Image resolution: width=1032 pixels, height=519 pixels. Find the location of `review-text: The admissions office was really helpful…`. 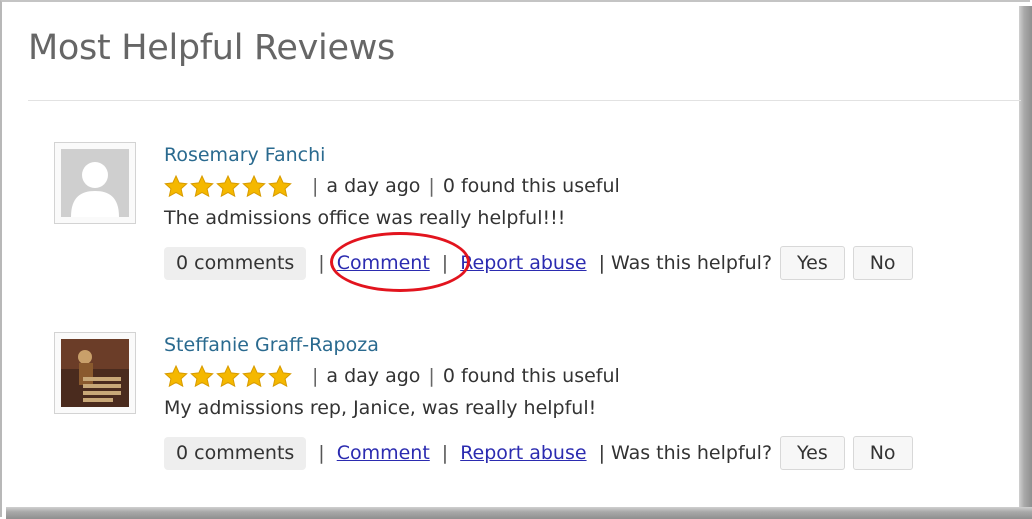

review-text: The admissions office was really helpful… is located at coordinates (365, 218).